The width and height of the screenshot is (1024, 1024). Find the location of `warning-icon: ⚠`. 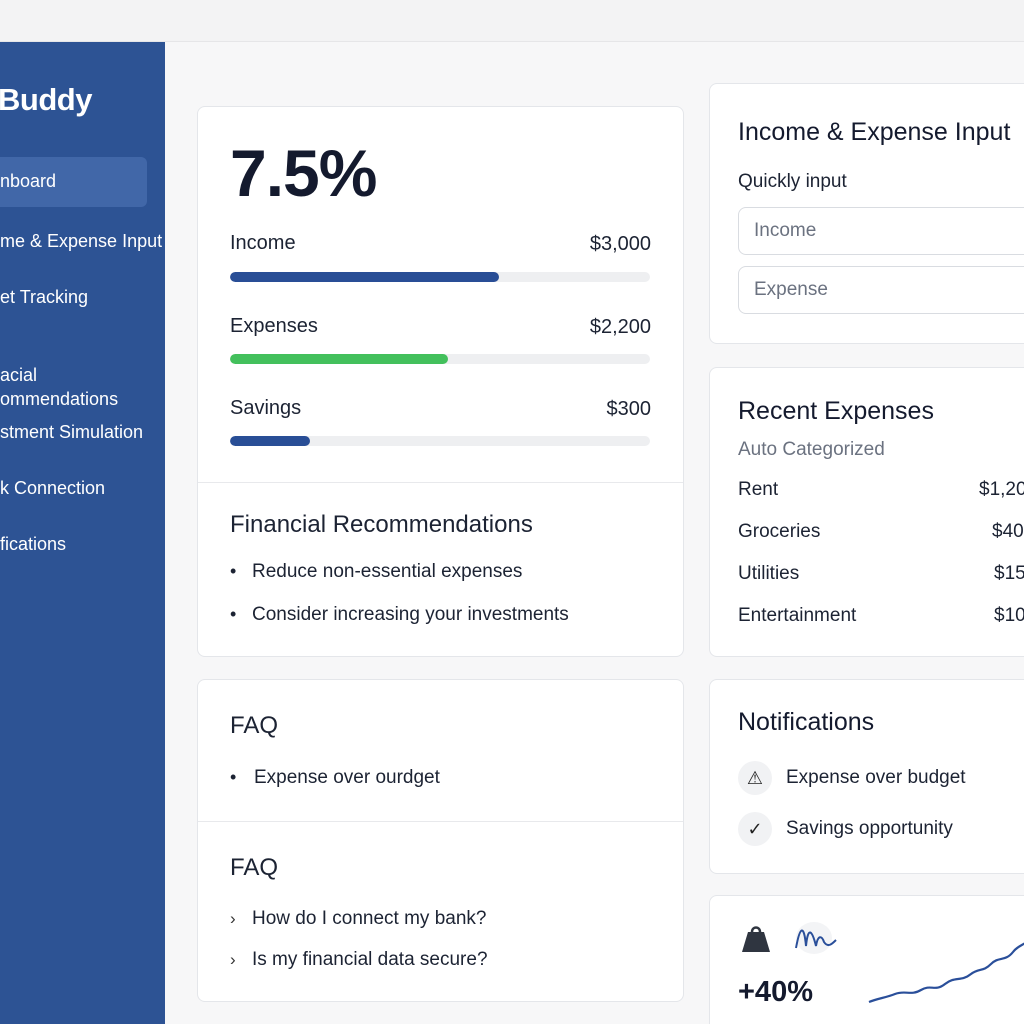

warning-icon: ⚠ is located at coordinates (755, 778).